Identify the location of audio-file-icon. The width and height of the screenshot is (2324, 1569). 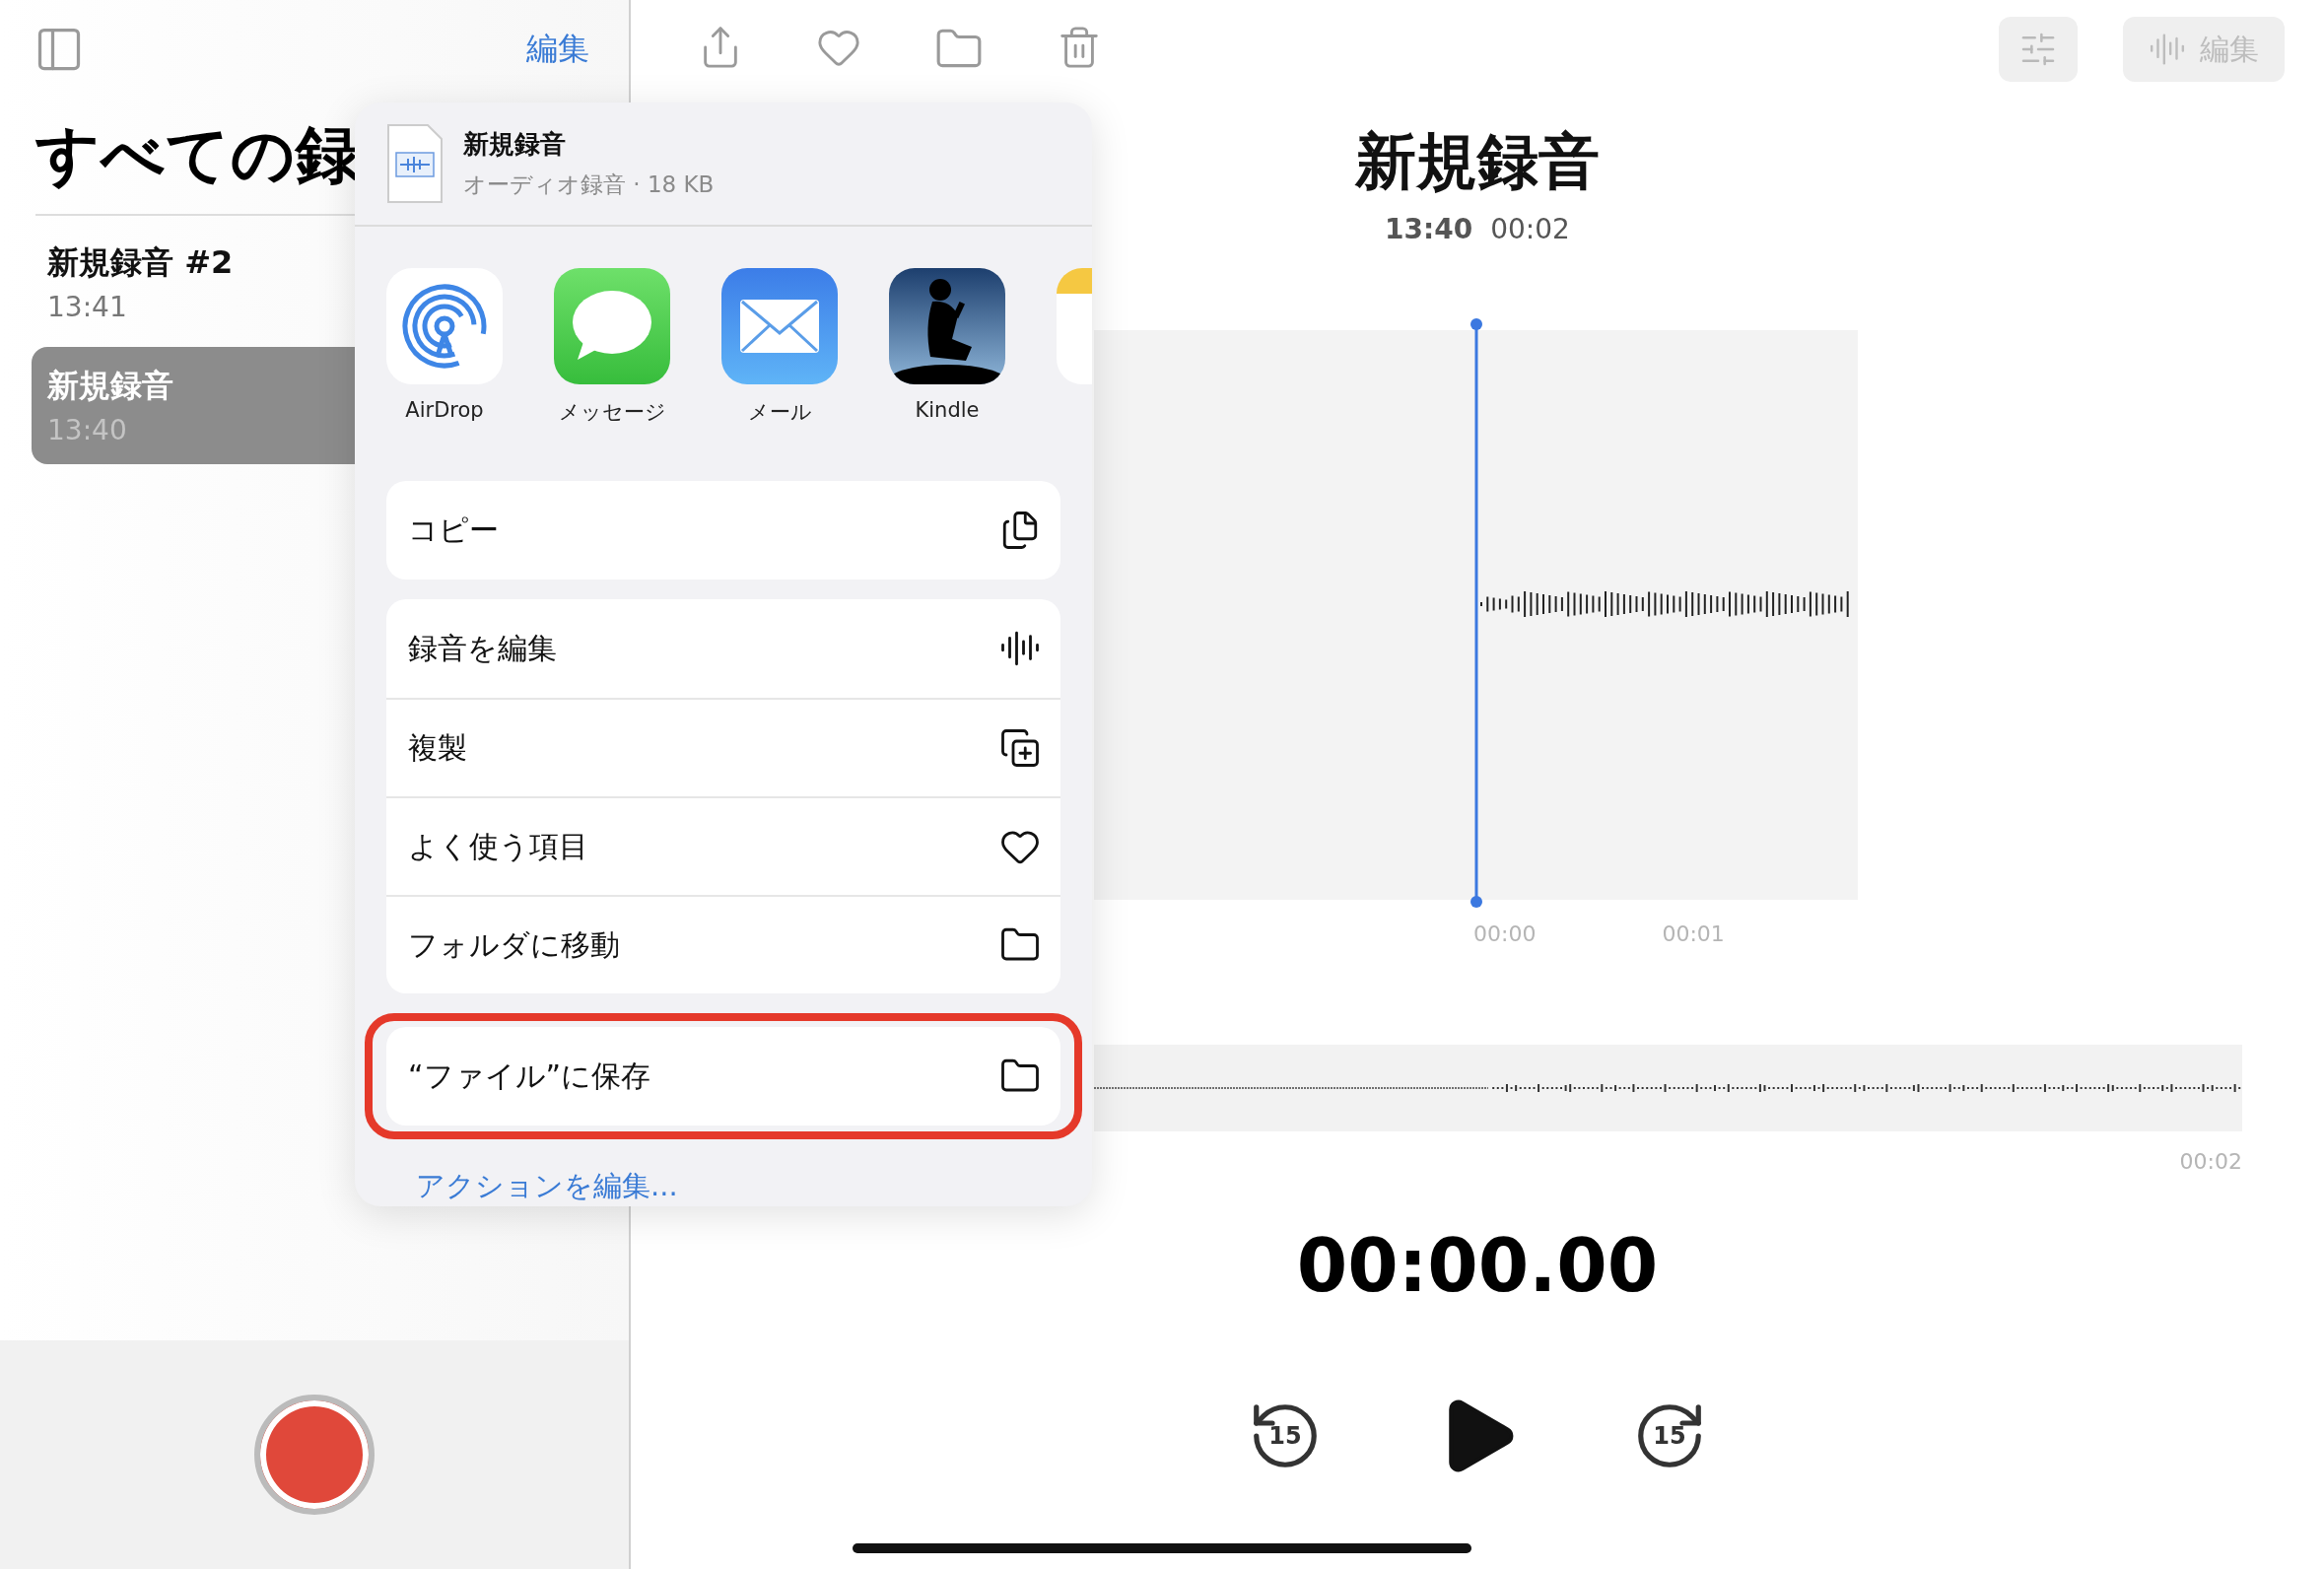
(415, 164).